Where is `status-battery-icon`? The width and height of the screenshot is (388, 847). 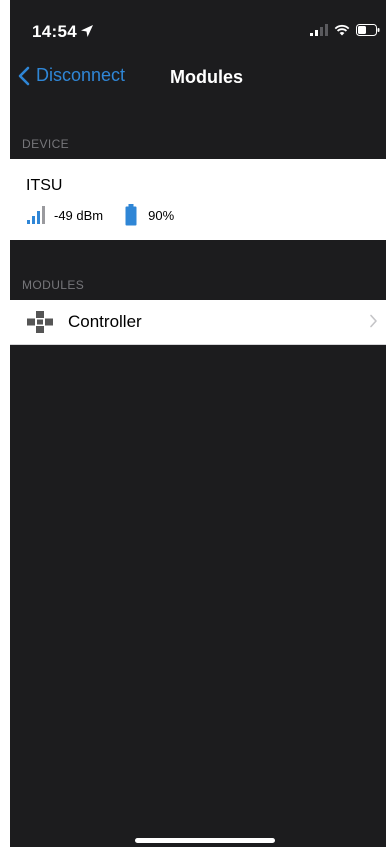
status-battery-icon is located at coordinates (368, 30).